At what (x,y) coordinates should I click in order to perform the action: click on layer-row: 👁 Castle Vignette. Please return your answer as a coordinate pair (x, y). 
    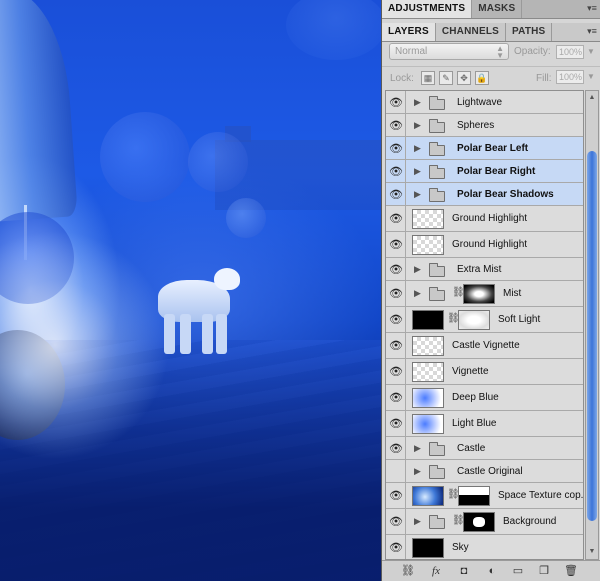
    Looking at the image, I should click on (484, 346).